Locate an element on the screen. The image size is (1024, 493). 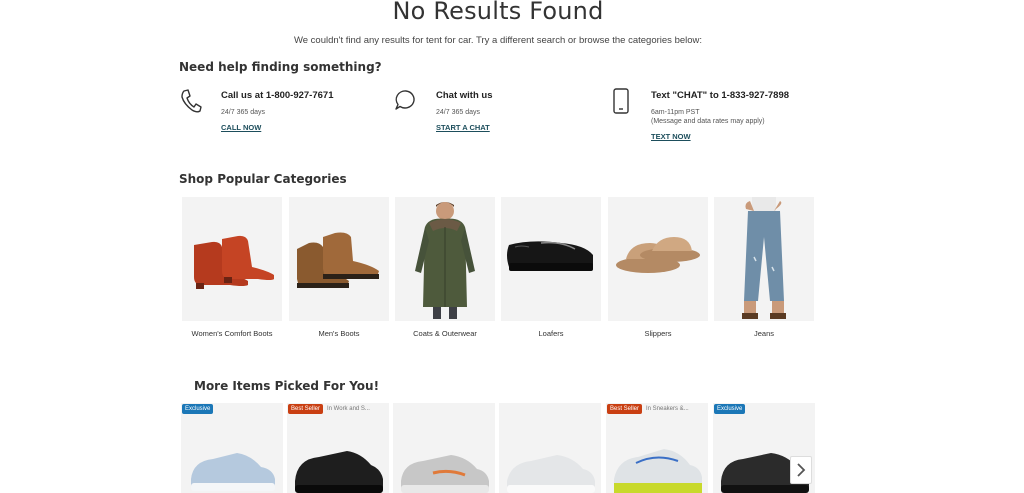
category-tile-coats-outerwear: Coats & Outerwear is located at coordinates (445, 267).